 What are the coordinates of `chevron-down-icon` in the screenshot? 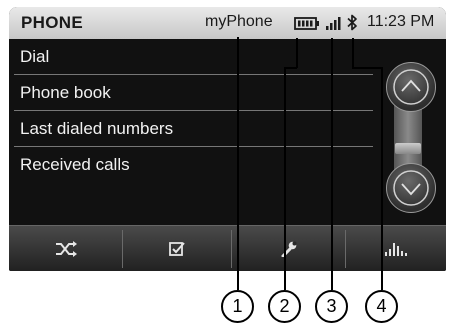 It's located at (411, 188).